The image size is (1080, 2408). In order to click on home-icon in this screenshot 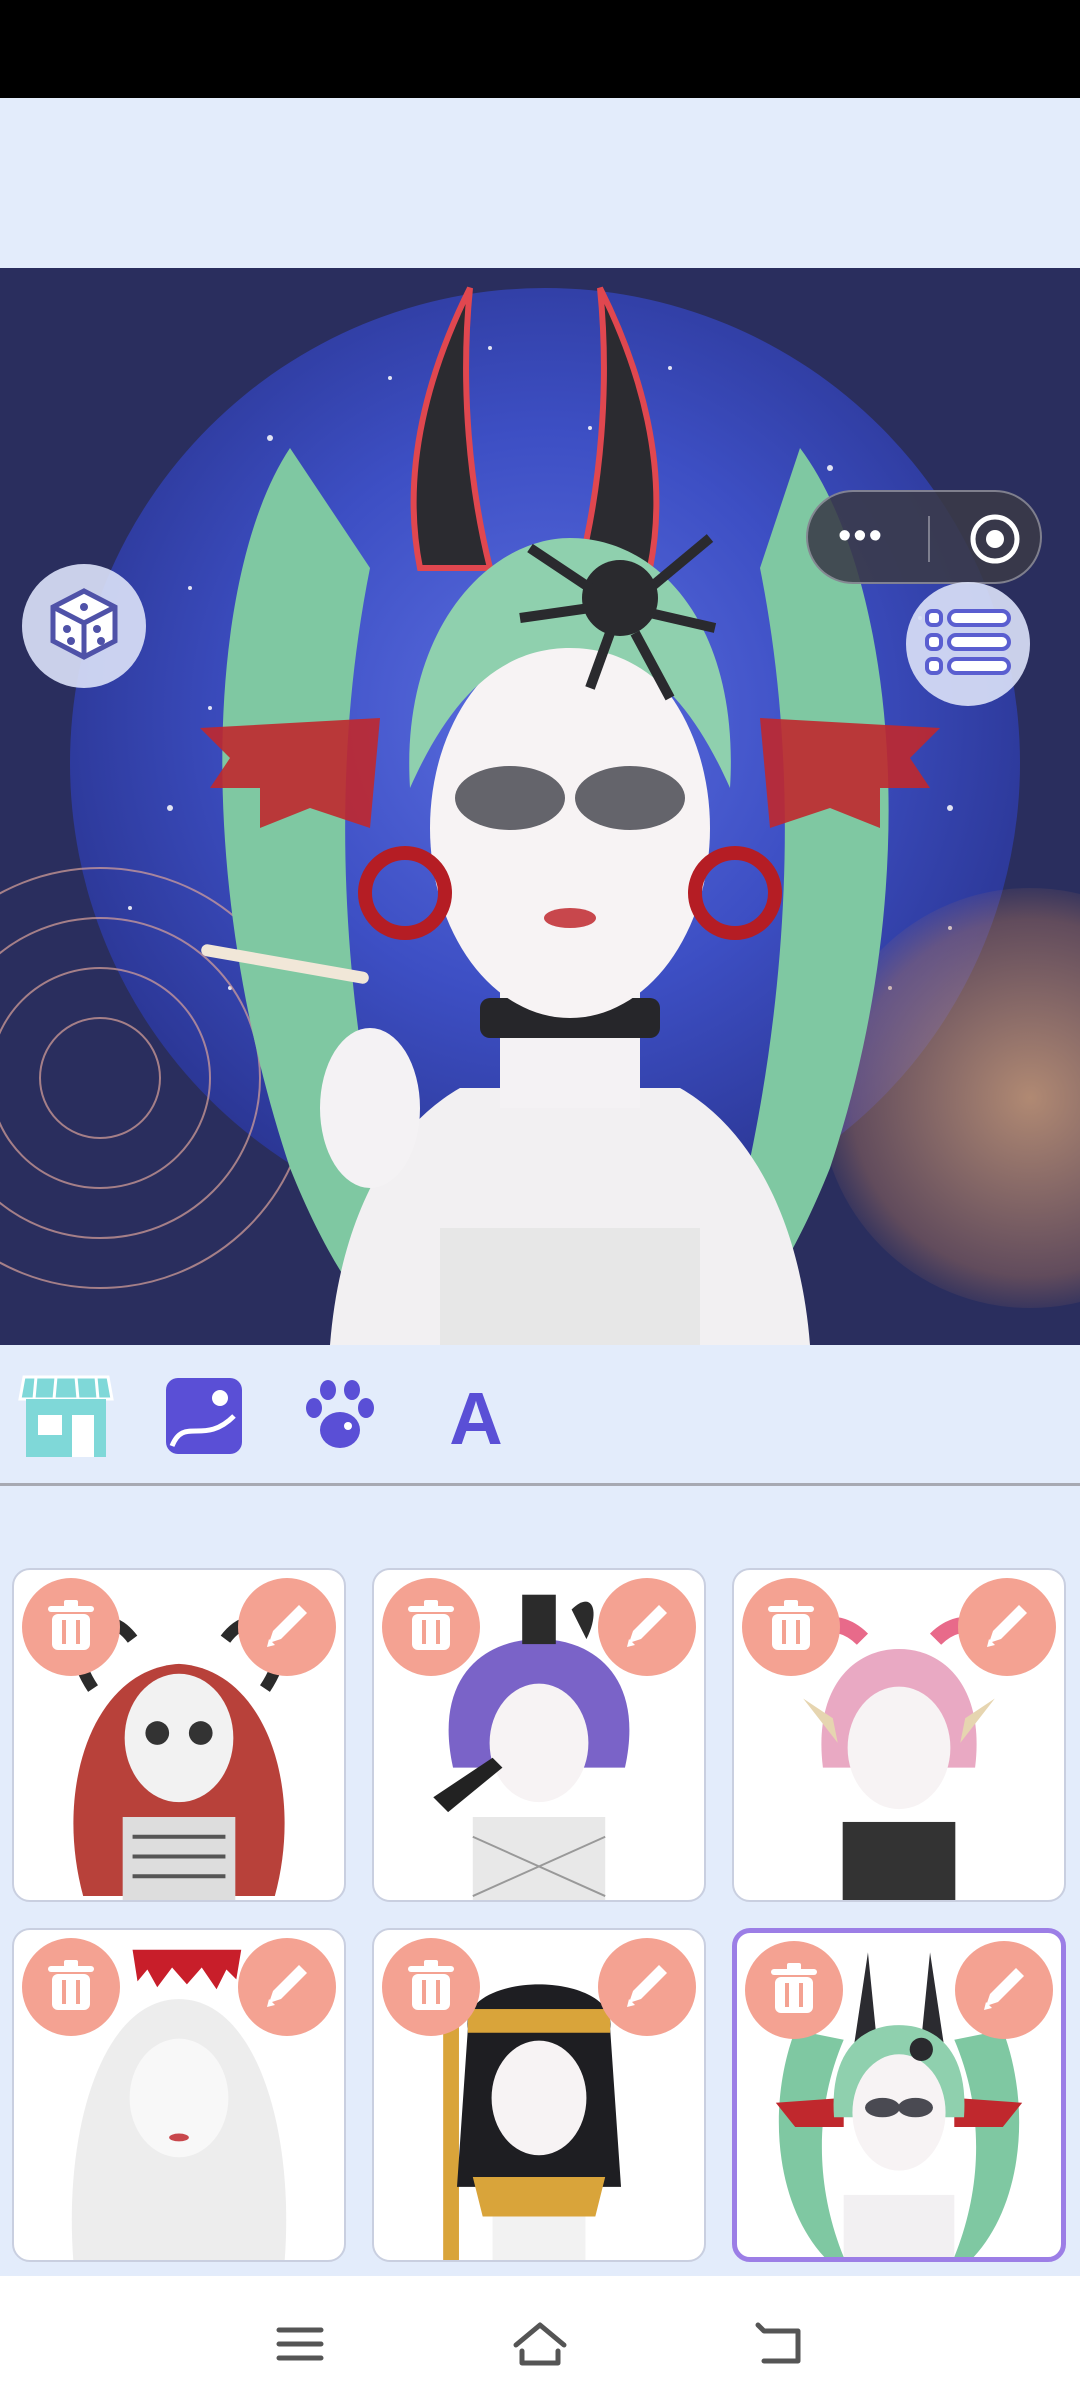, I will do `click(540, 2346)`.